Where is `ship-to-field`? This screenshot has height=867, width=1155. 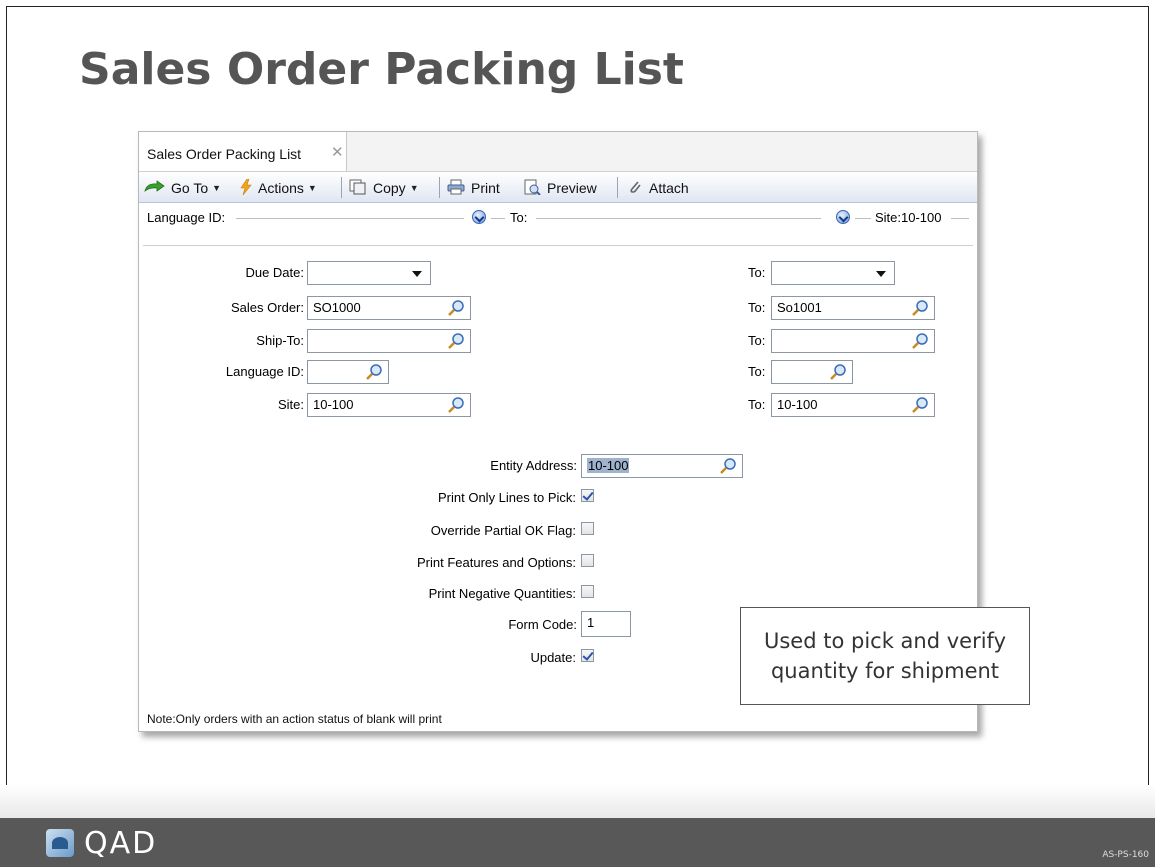
ship-to-field is located at coordinates (389, 341).